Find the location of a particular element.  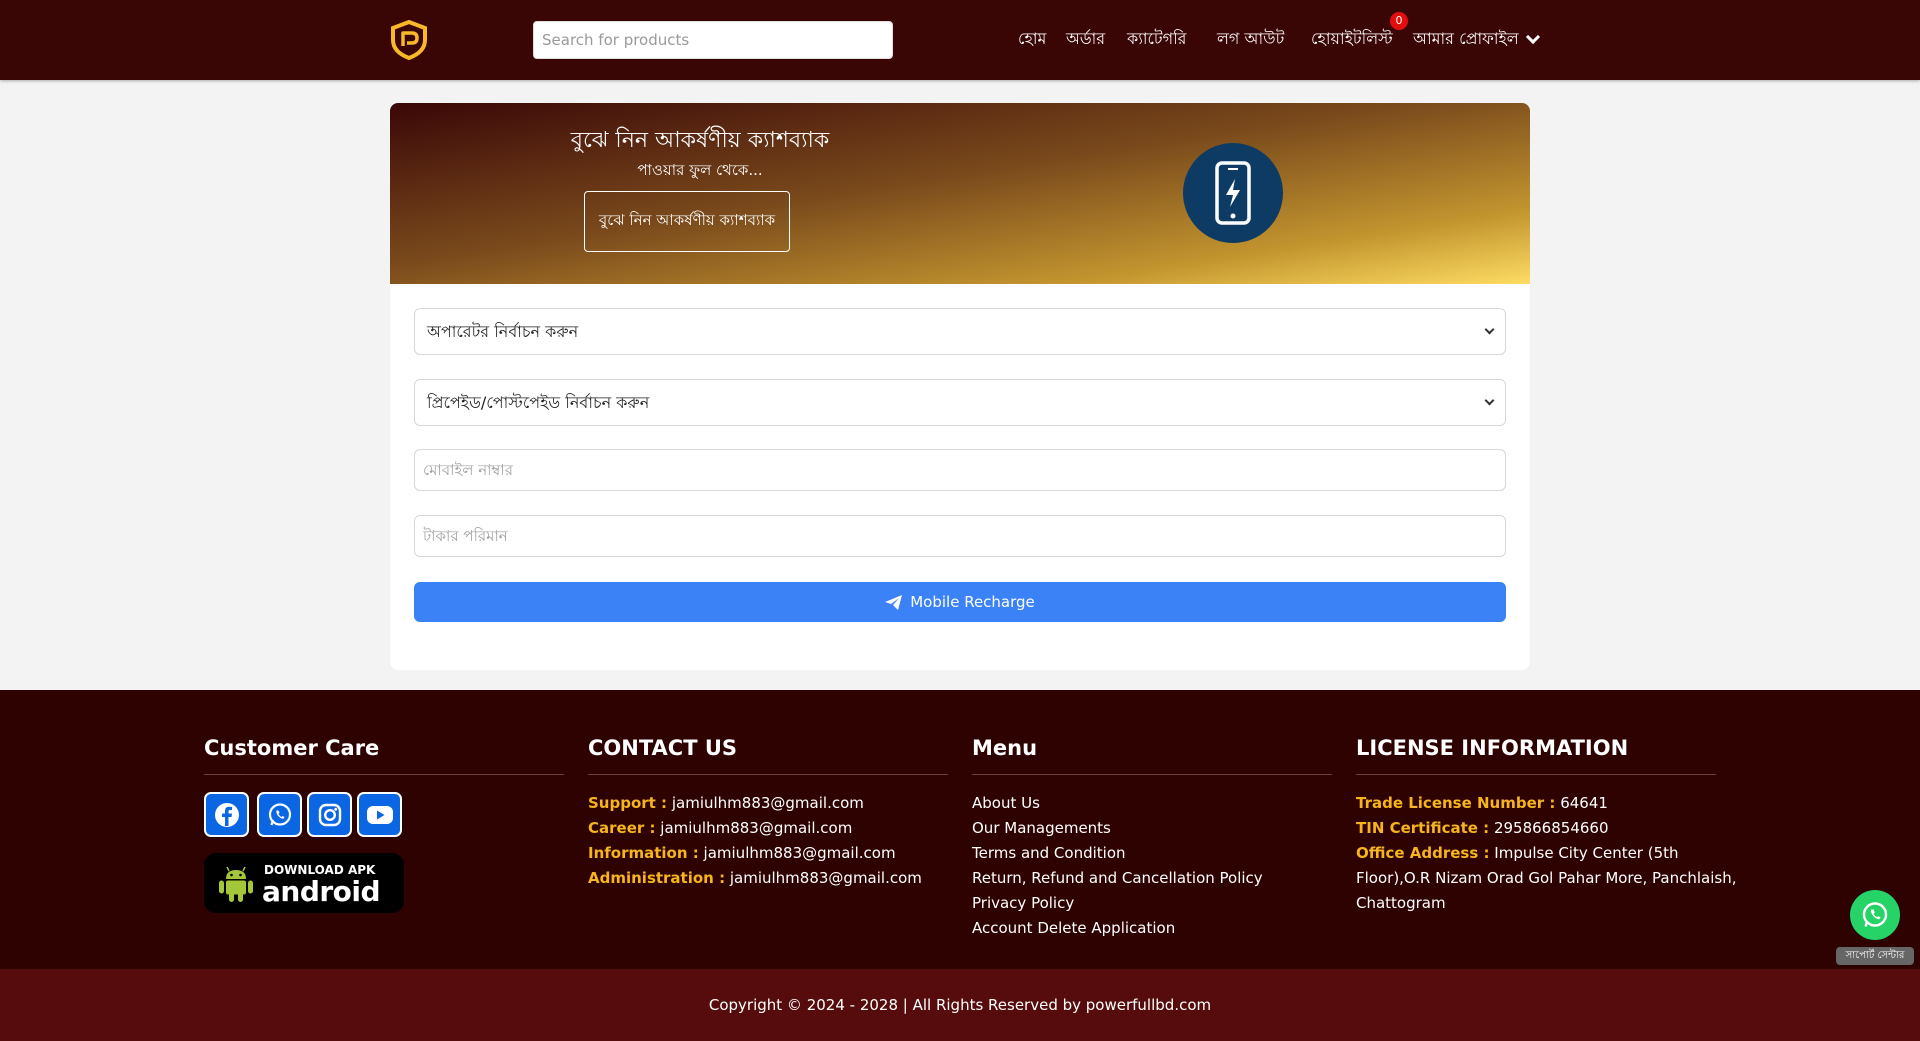

amount-input is located at coordinates (960, 536).